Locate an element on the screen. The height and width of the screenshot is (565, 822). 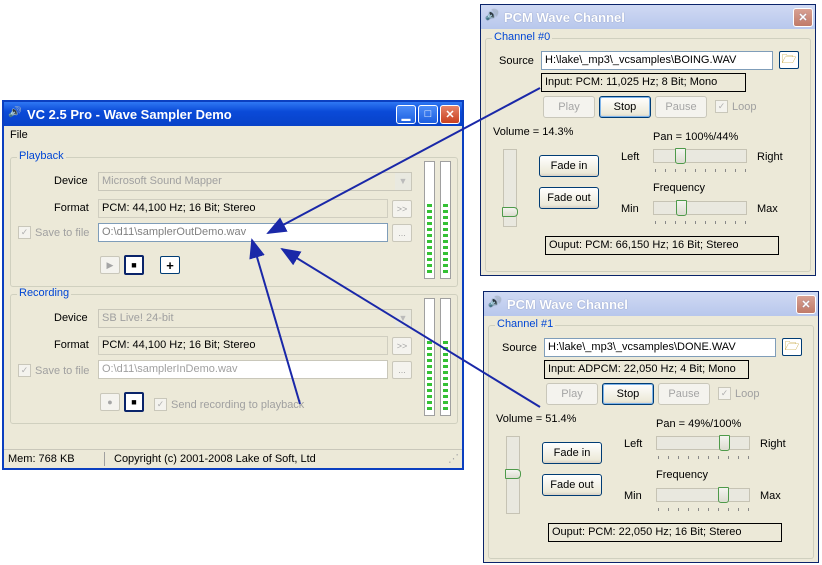
channel-group-label: Channel #1 is located at coordinates (525, 324).